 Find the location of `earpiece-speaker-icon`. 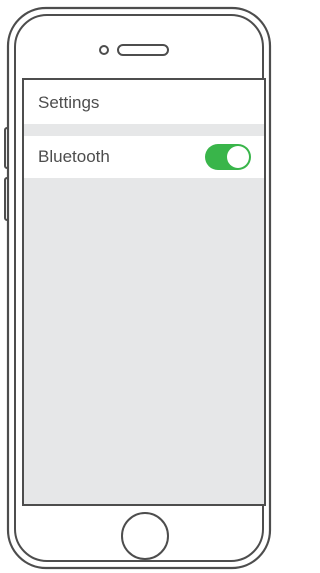

earpiece-speaker-icon is located at coordinates (143, 50).